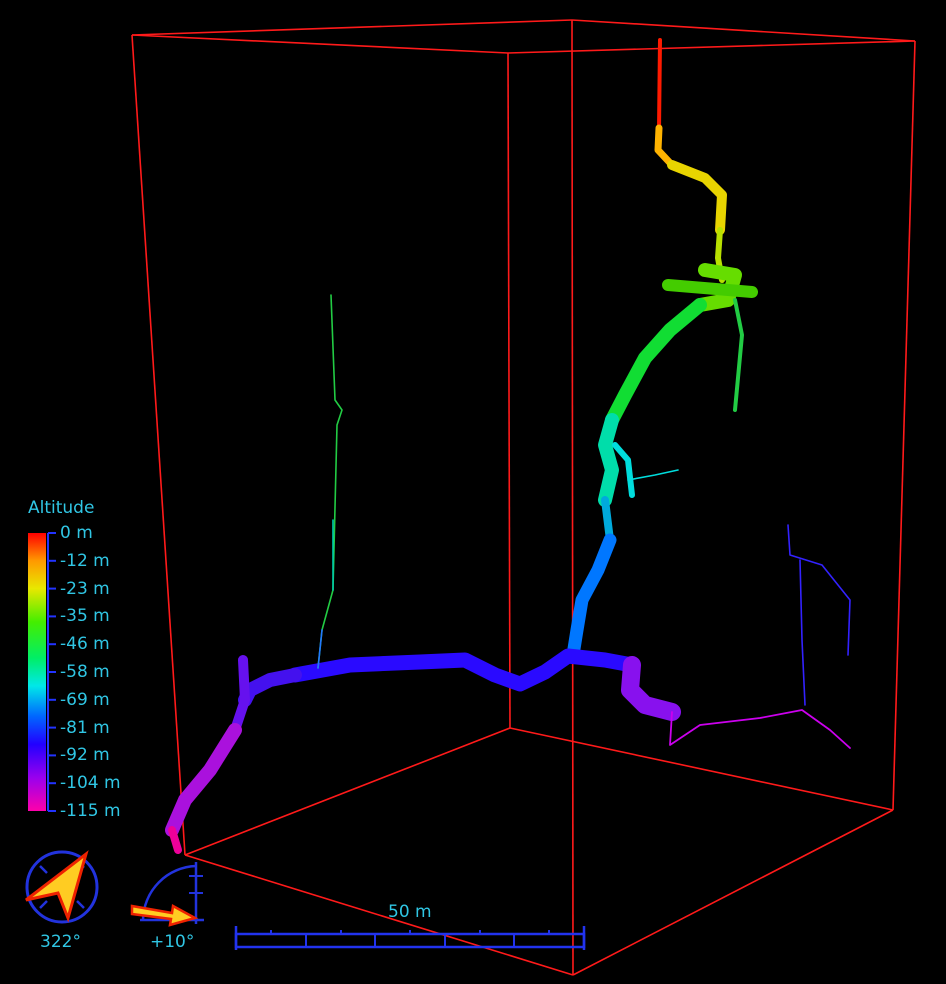 Image resolution: width=946 pixels, height=984 pixels. Describe the element at coordinates (167, 894) in the screenshot. I see `inclination-widget` at that location.